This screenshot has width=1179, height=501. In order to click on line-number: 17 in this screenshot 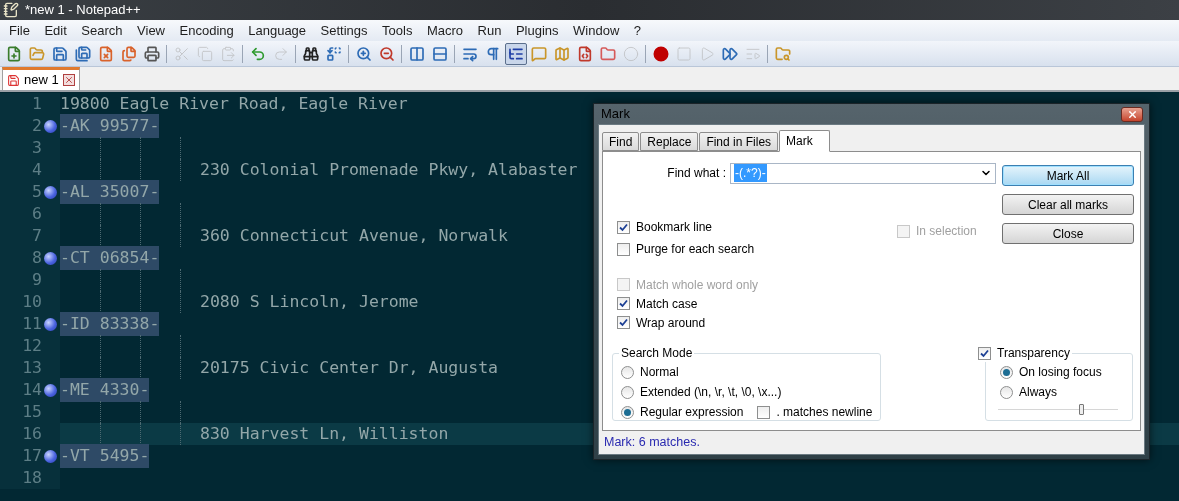, I will do `click(32, 455)`.